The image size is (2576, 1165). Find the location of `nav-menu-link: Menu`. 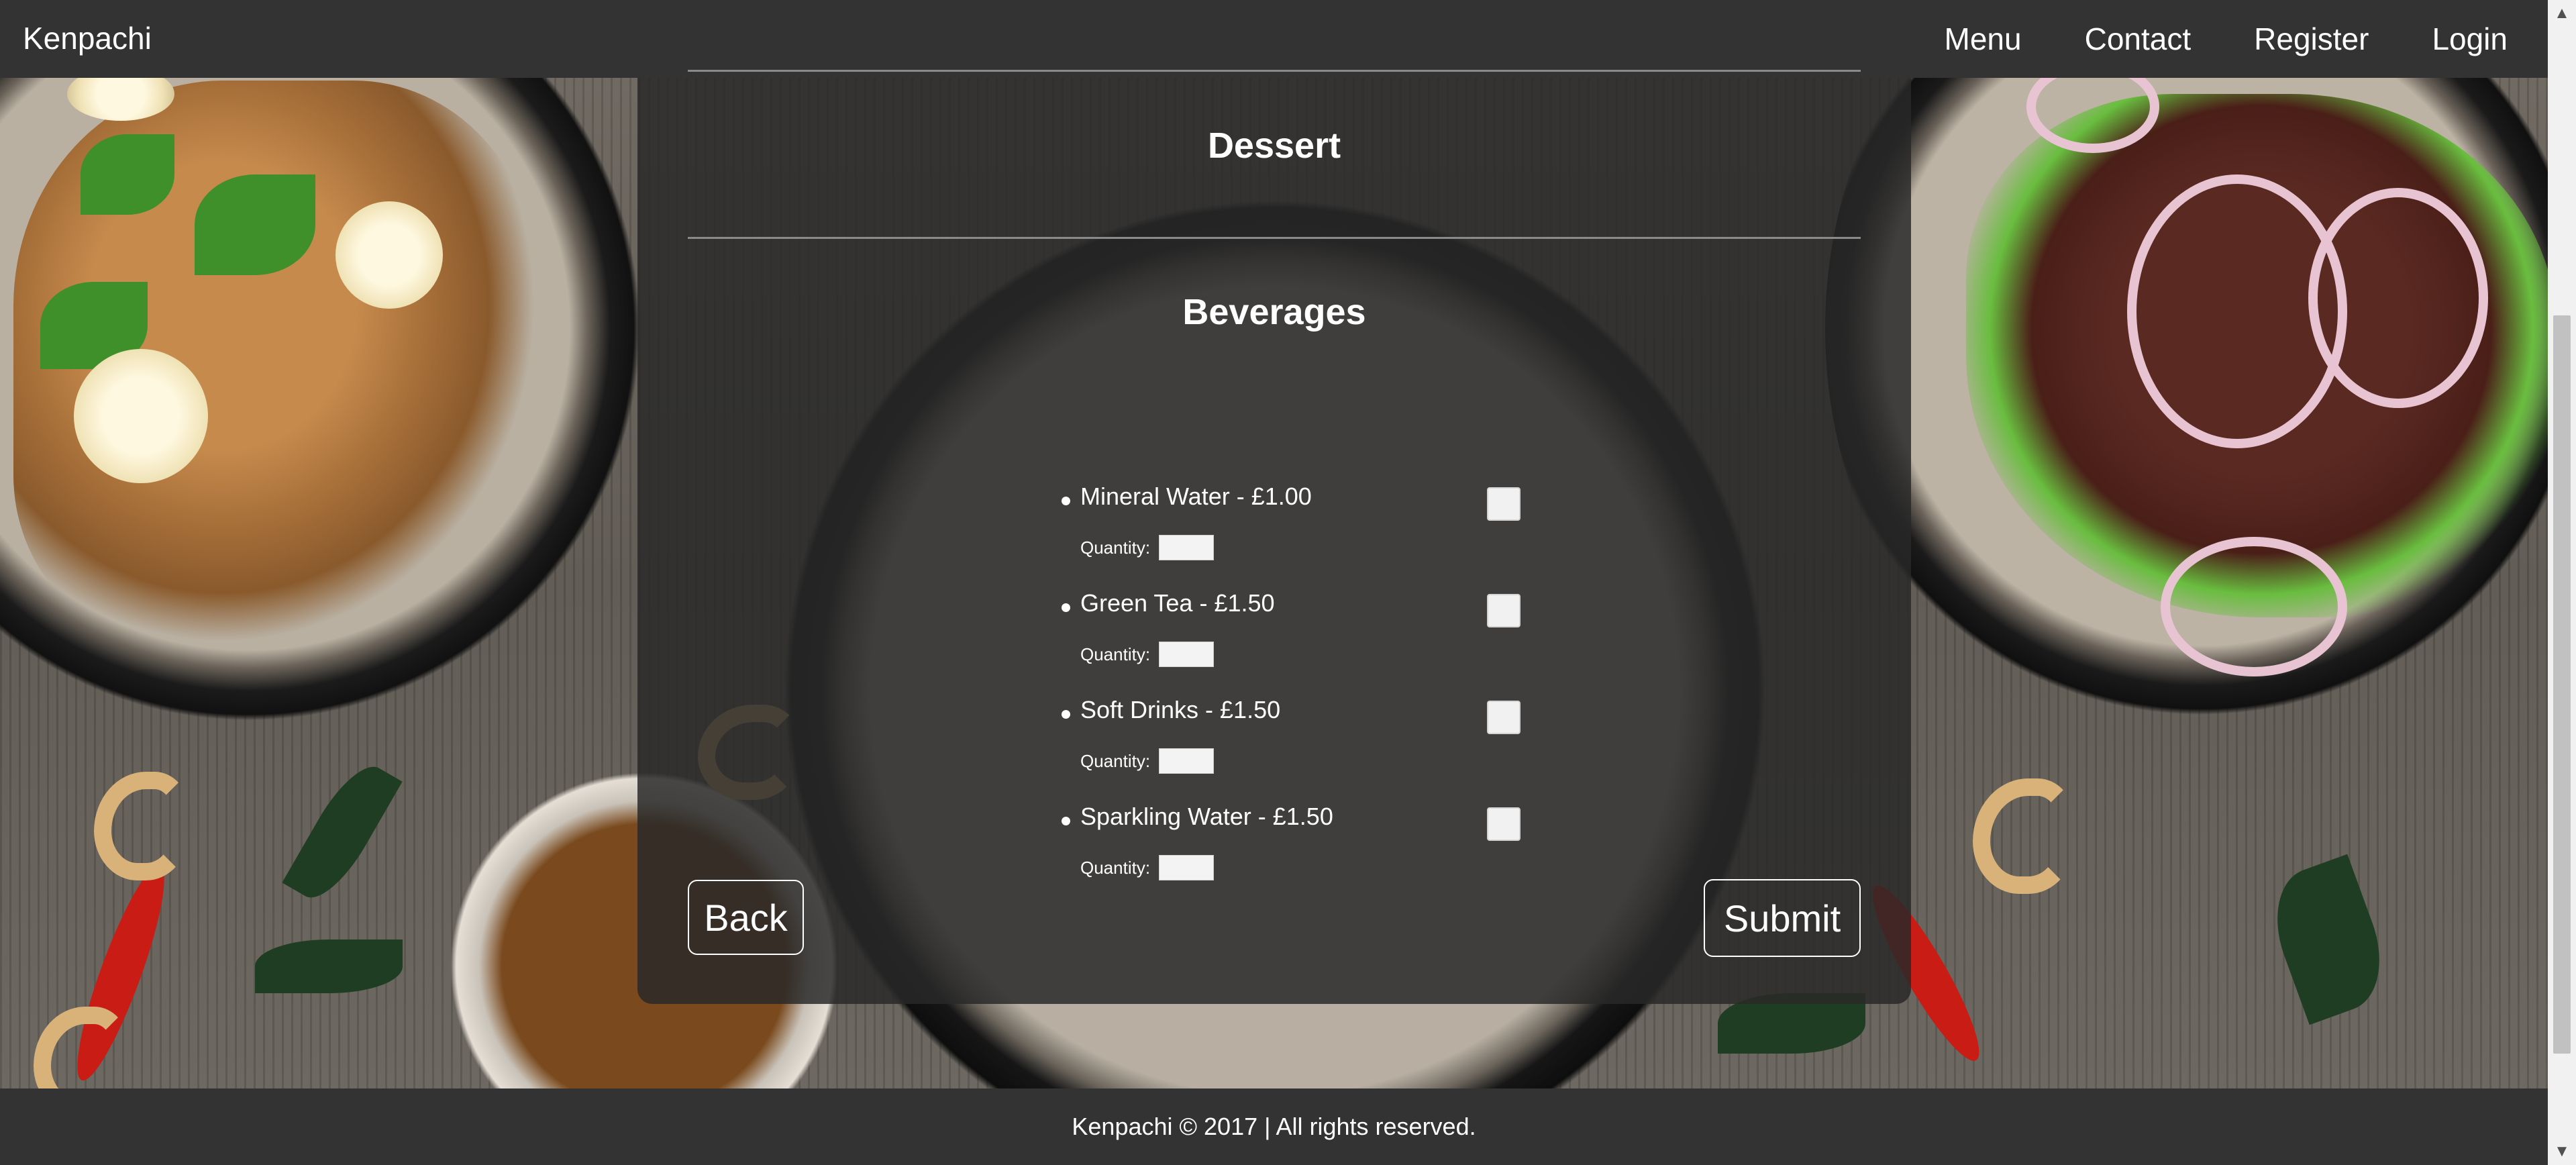

nav-menu-link: Menu is located at coordinates (1983, 39).